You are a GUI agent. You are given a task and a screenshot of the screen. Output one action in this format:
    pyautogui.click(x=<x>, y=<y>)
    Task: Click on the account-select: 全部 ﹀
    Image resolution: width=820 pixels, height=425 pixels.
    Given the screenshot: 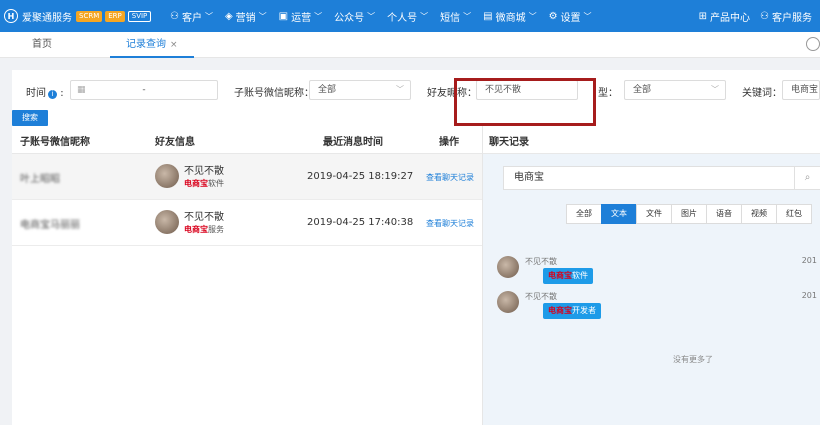 What is the action you would take?
    pyautogui.click(x=360, y=90)
    